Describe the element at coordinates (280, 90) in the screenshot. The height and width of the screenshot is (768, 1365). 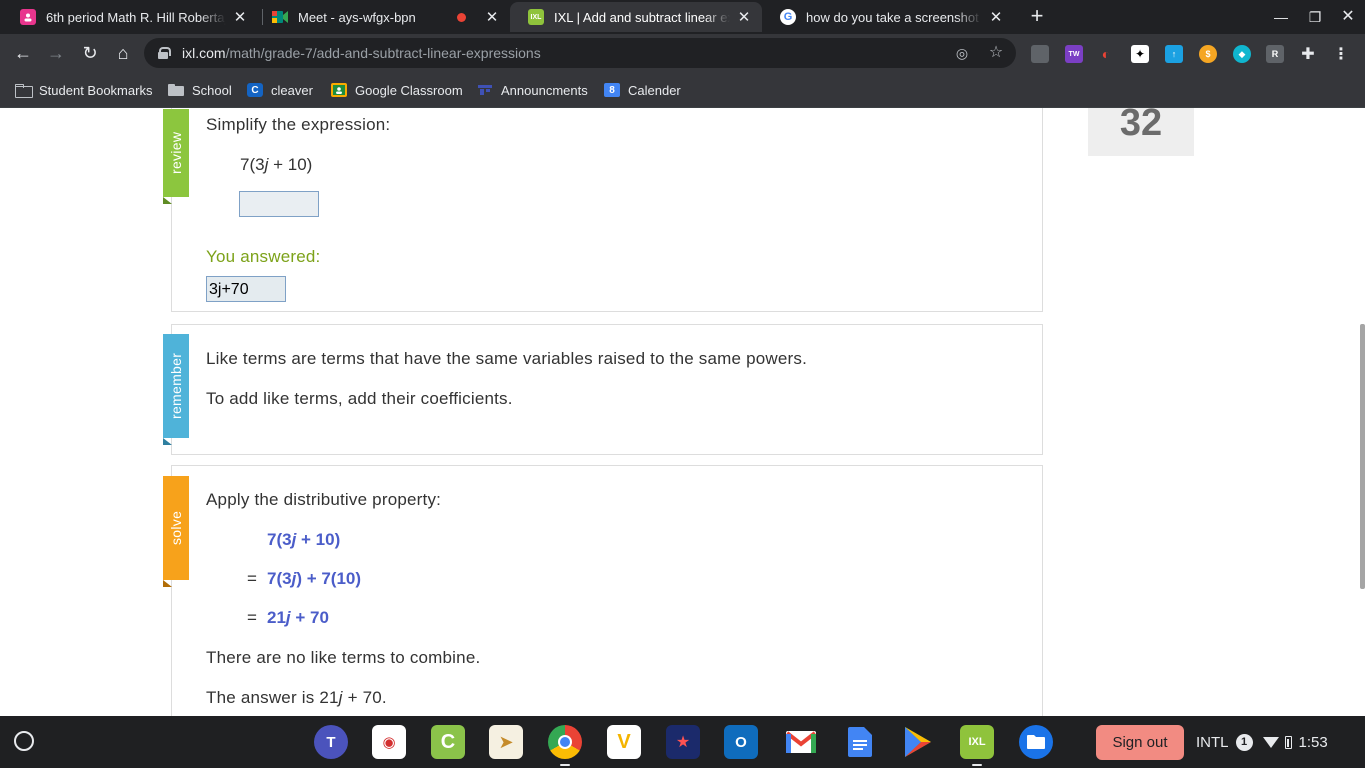
I see `bookmark-cleaver: C cleaver` at that location.